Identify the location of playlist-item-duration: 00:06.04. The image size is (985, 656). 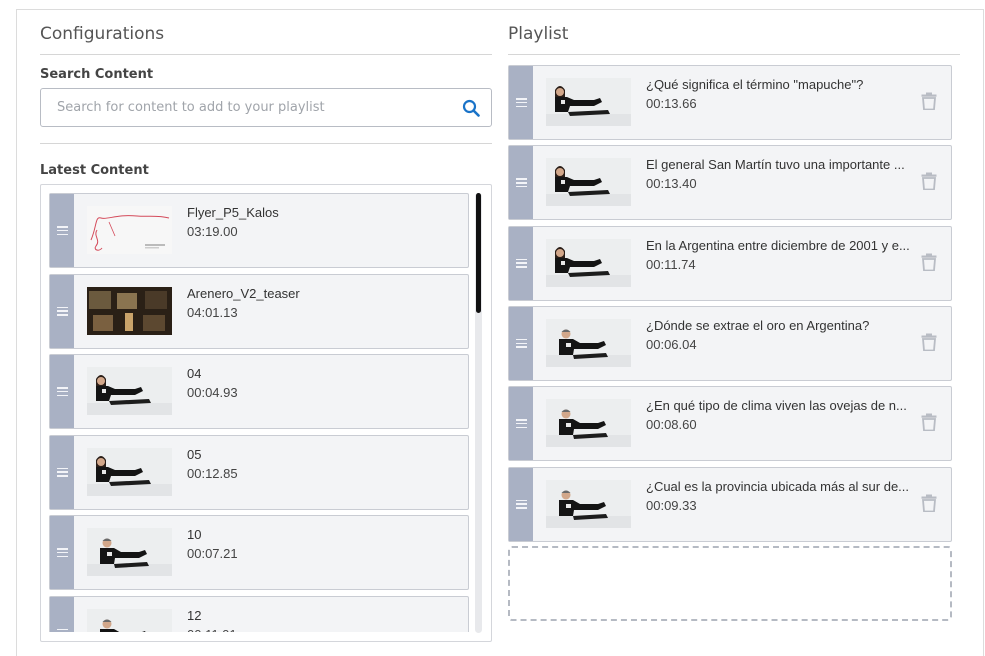
(671, 344).